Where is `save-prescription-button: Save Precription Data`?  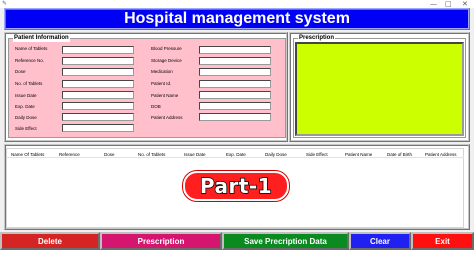
save-prescription-button: Save Precription Data is located at coordinates (285, 241).